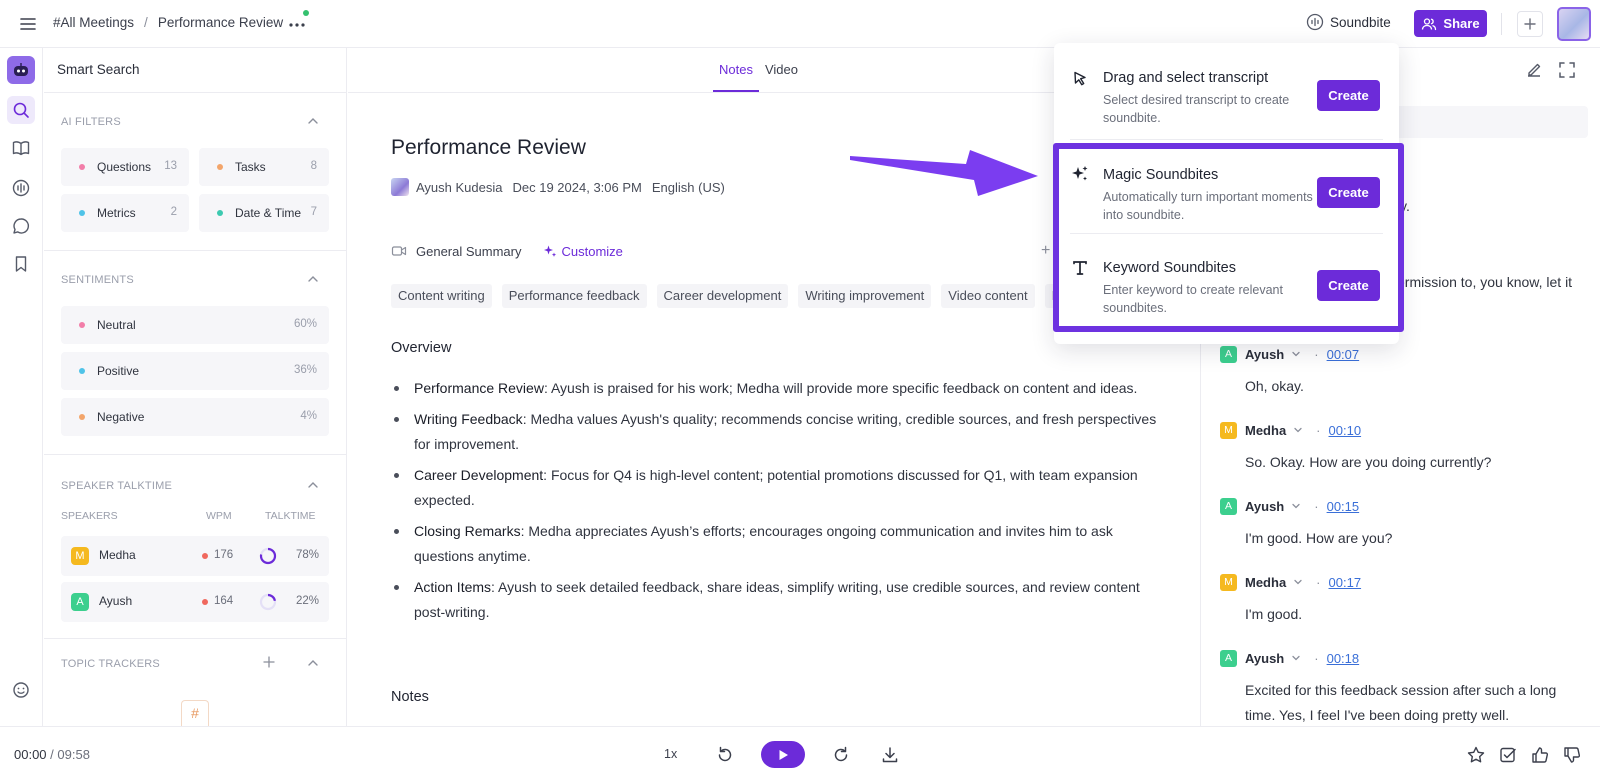 The image size is (1600, 782). I want to click on filter-chip-date-time: Date & Time 7, so click(264, 213).